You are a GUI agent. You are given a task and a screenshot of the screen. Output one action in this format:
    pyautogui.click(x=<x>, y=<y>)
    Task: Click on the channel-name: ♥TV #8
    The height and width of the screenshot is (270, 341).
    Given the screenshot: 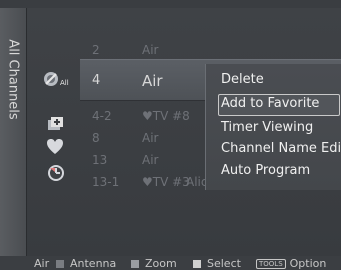 What is the action you would take?
    pyautogui.click(x=166, y=116)
    